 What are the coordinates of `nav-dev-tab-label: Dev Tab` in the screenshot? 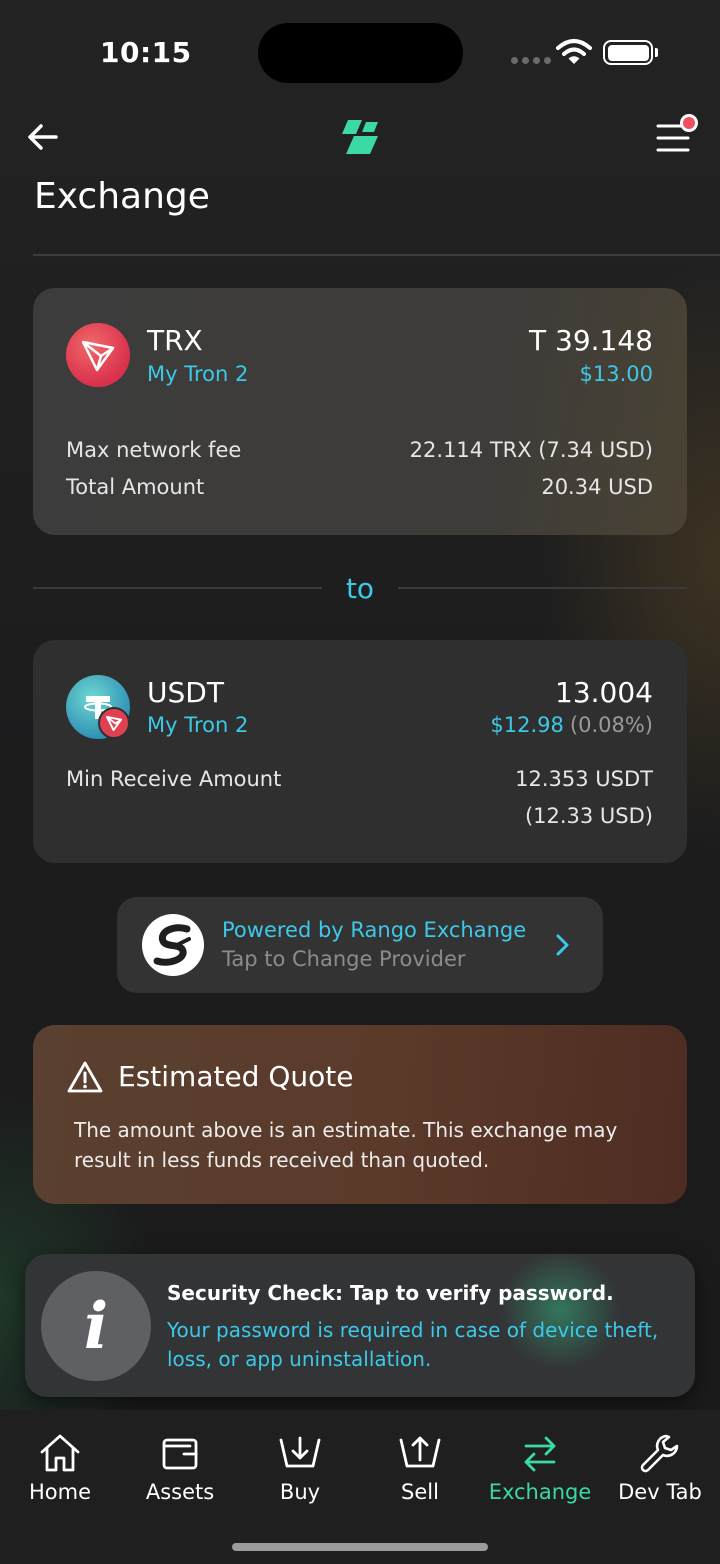 It's located at (660, 1492).